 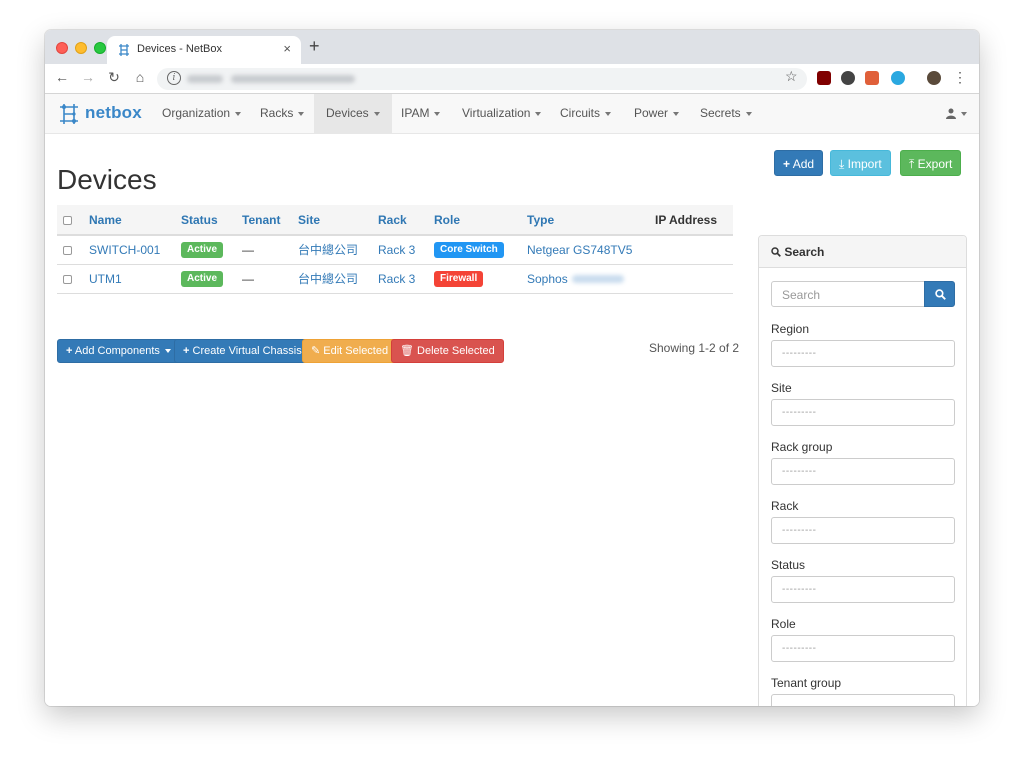 What do you see at coordinates (264, 220) in the screenshot?
I see `column-header-tenant: Tenant` at bounding box center [264, 220].